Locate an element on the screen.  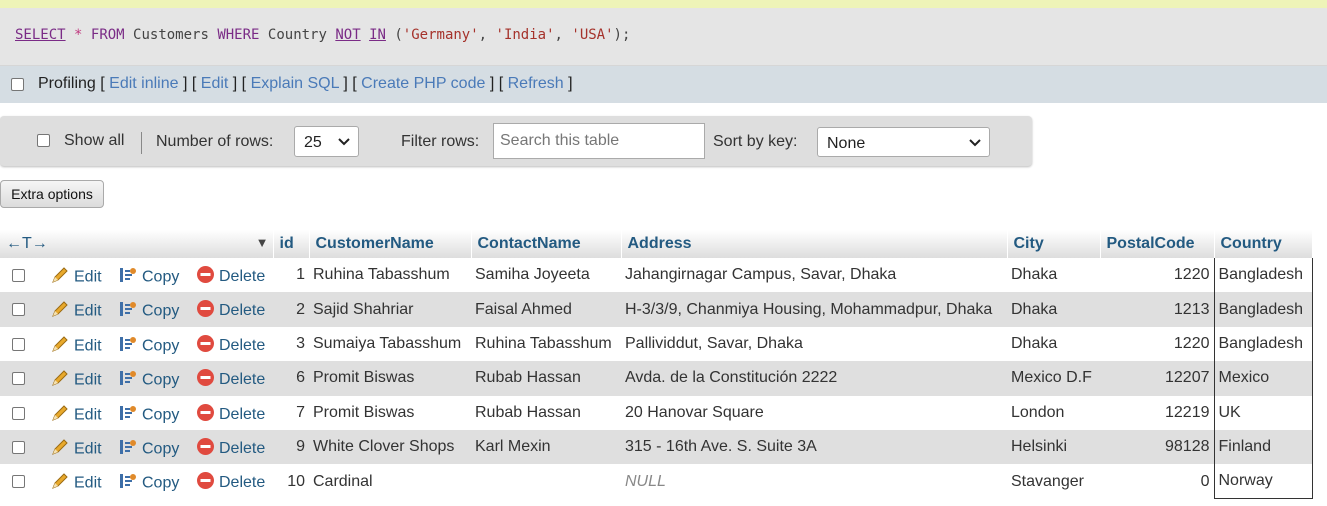
rows-select: 25 is located at coordinates (326, 141).